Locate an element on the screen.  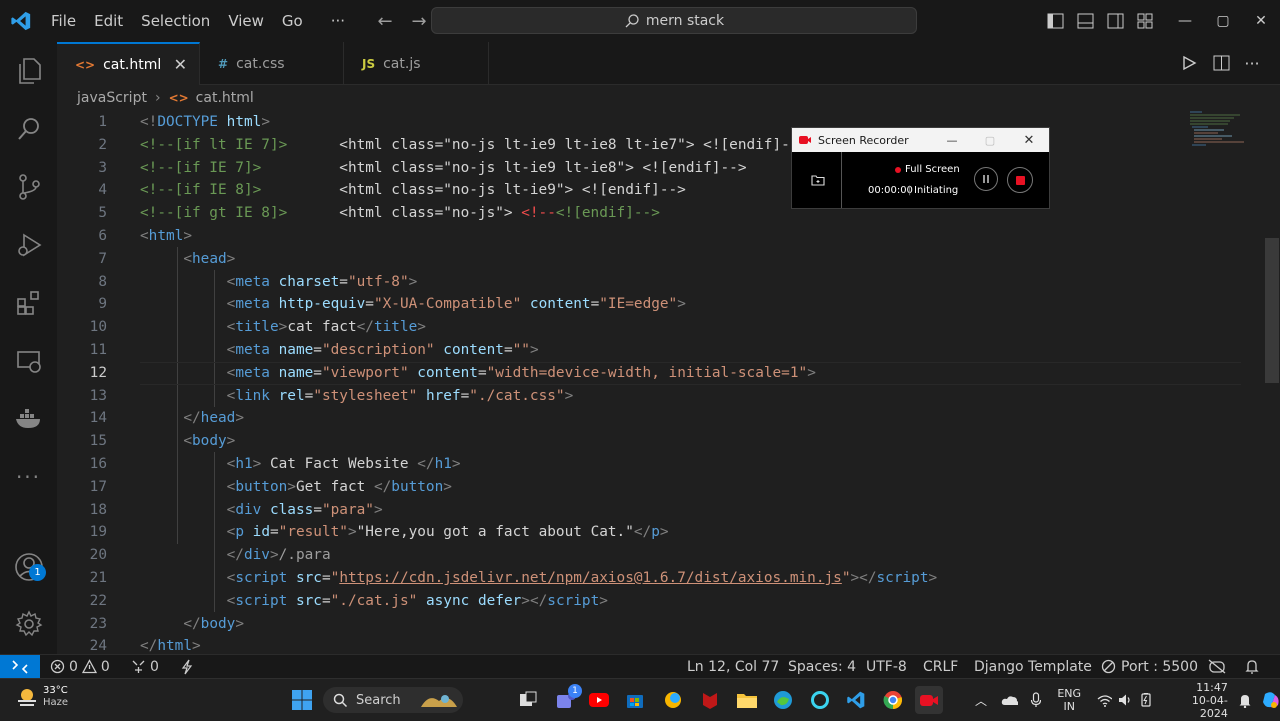
no-entry-icon is located at coordinates (1108, 666).